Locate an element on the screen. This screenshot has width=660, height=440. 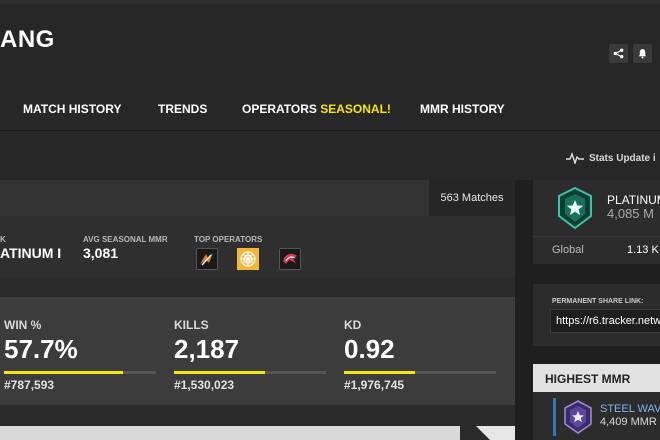
kills-bar-fill is located at coordinates (220, 372).